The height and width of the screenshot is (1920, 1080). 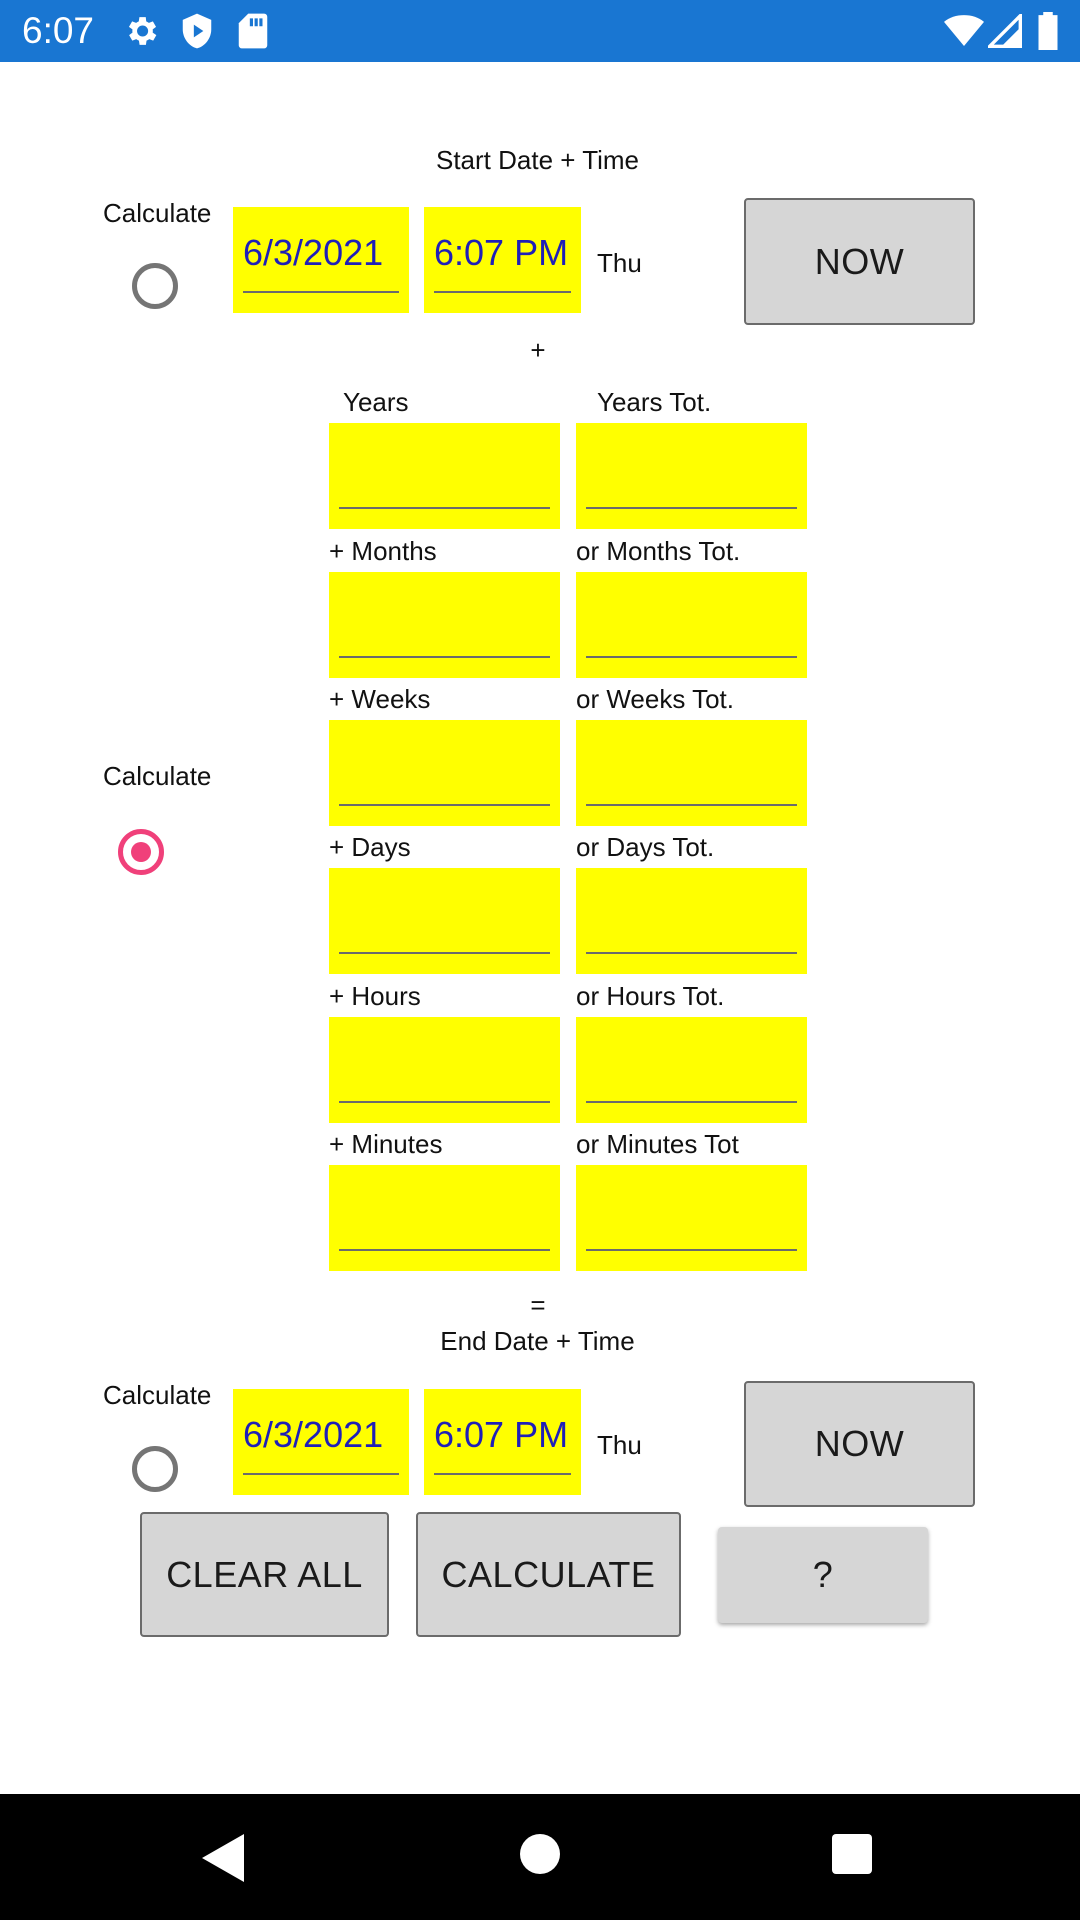 What do you see at coordinates (224, 1858) in the screenshot?
I see `back-icon` at bounding box center [224, 1858].